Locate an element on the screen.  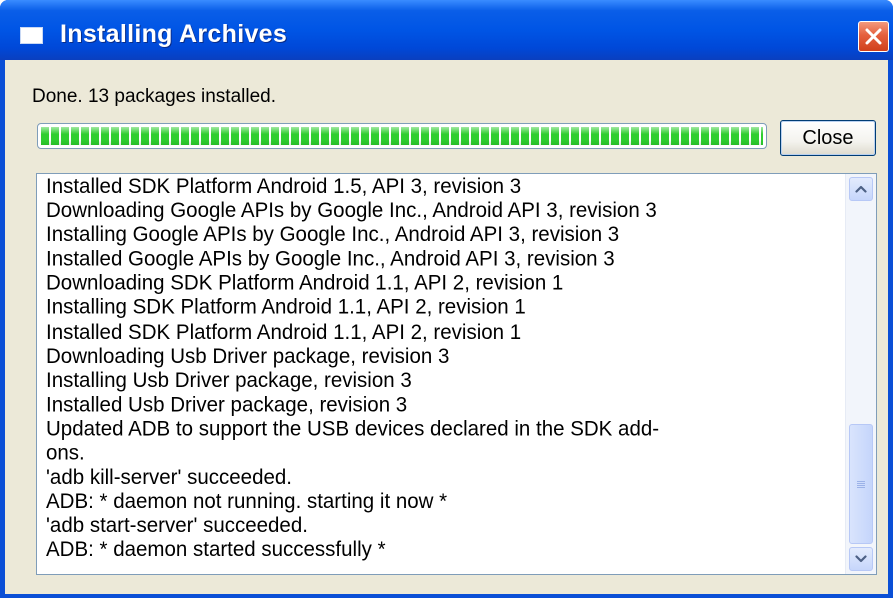
progress-bar is located at coordinates (402, 136).